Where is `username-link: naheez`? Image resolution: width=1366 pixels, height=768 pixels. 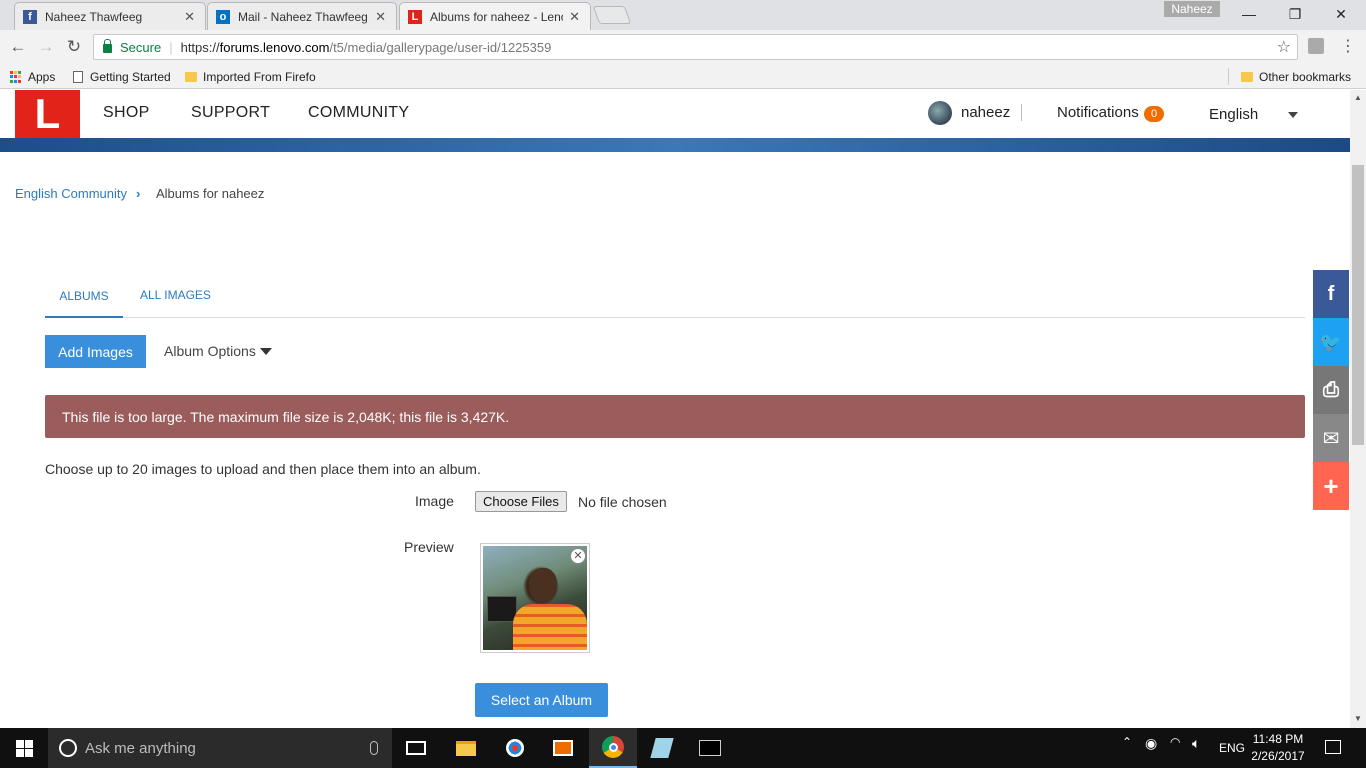 username-link: naheez is located at coordinates (985, 112).